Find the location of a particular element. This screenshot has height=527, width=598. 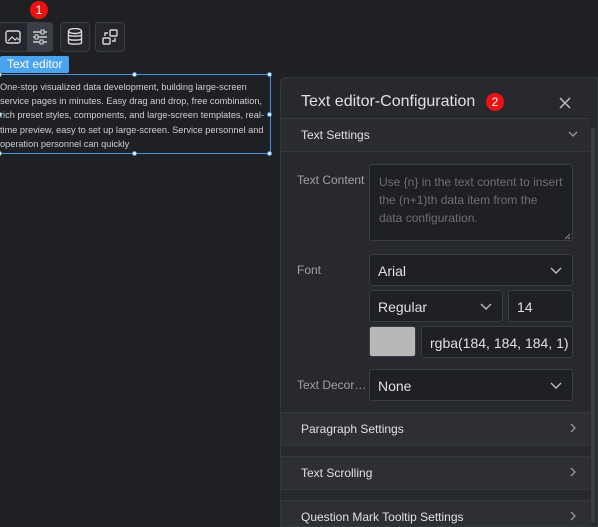

section-paragraph-settings: Paragraph Settings is located at coordinates (435, 429).